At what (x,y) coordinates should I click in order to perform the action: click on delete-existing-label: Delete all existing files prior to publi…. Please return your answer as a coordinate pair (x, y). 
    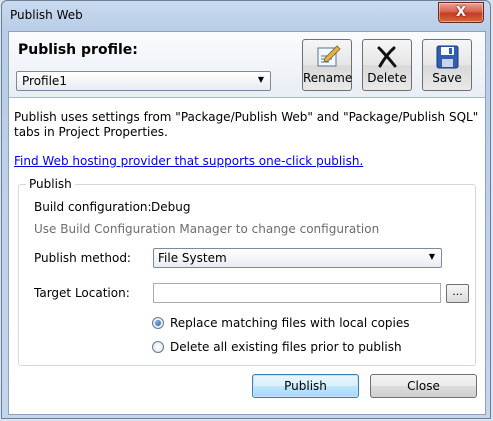
    Looking at the image, I should click on (286, 347).